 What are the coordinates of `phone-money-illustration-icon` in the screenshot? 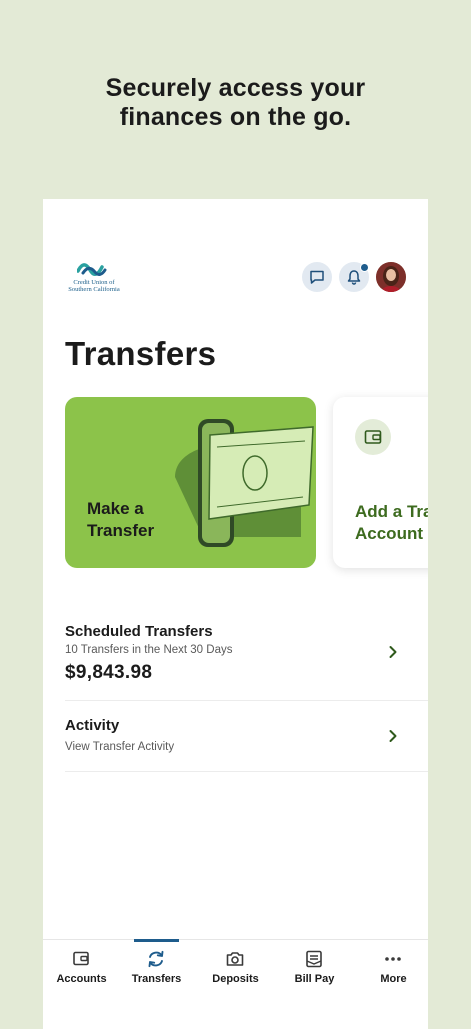 It's located at (244, 483).